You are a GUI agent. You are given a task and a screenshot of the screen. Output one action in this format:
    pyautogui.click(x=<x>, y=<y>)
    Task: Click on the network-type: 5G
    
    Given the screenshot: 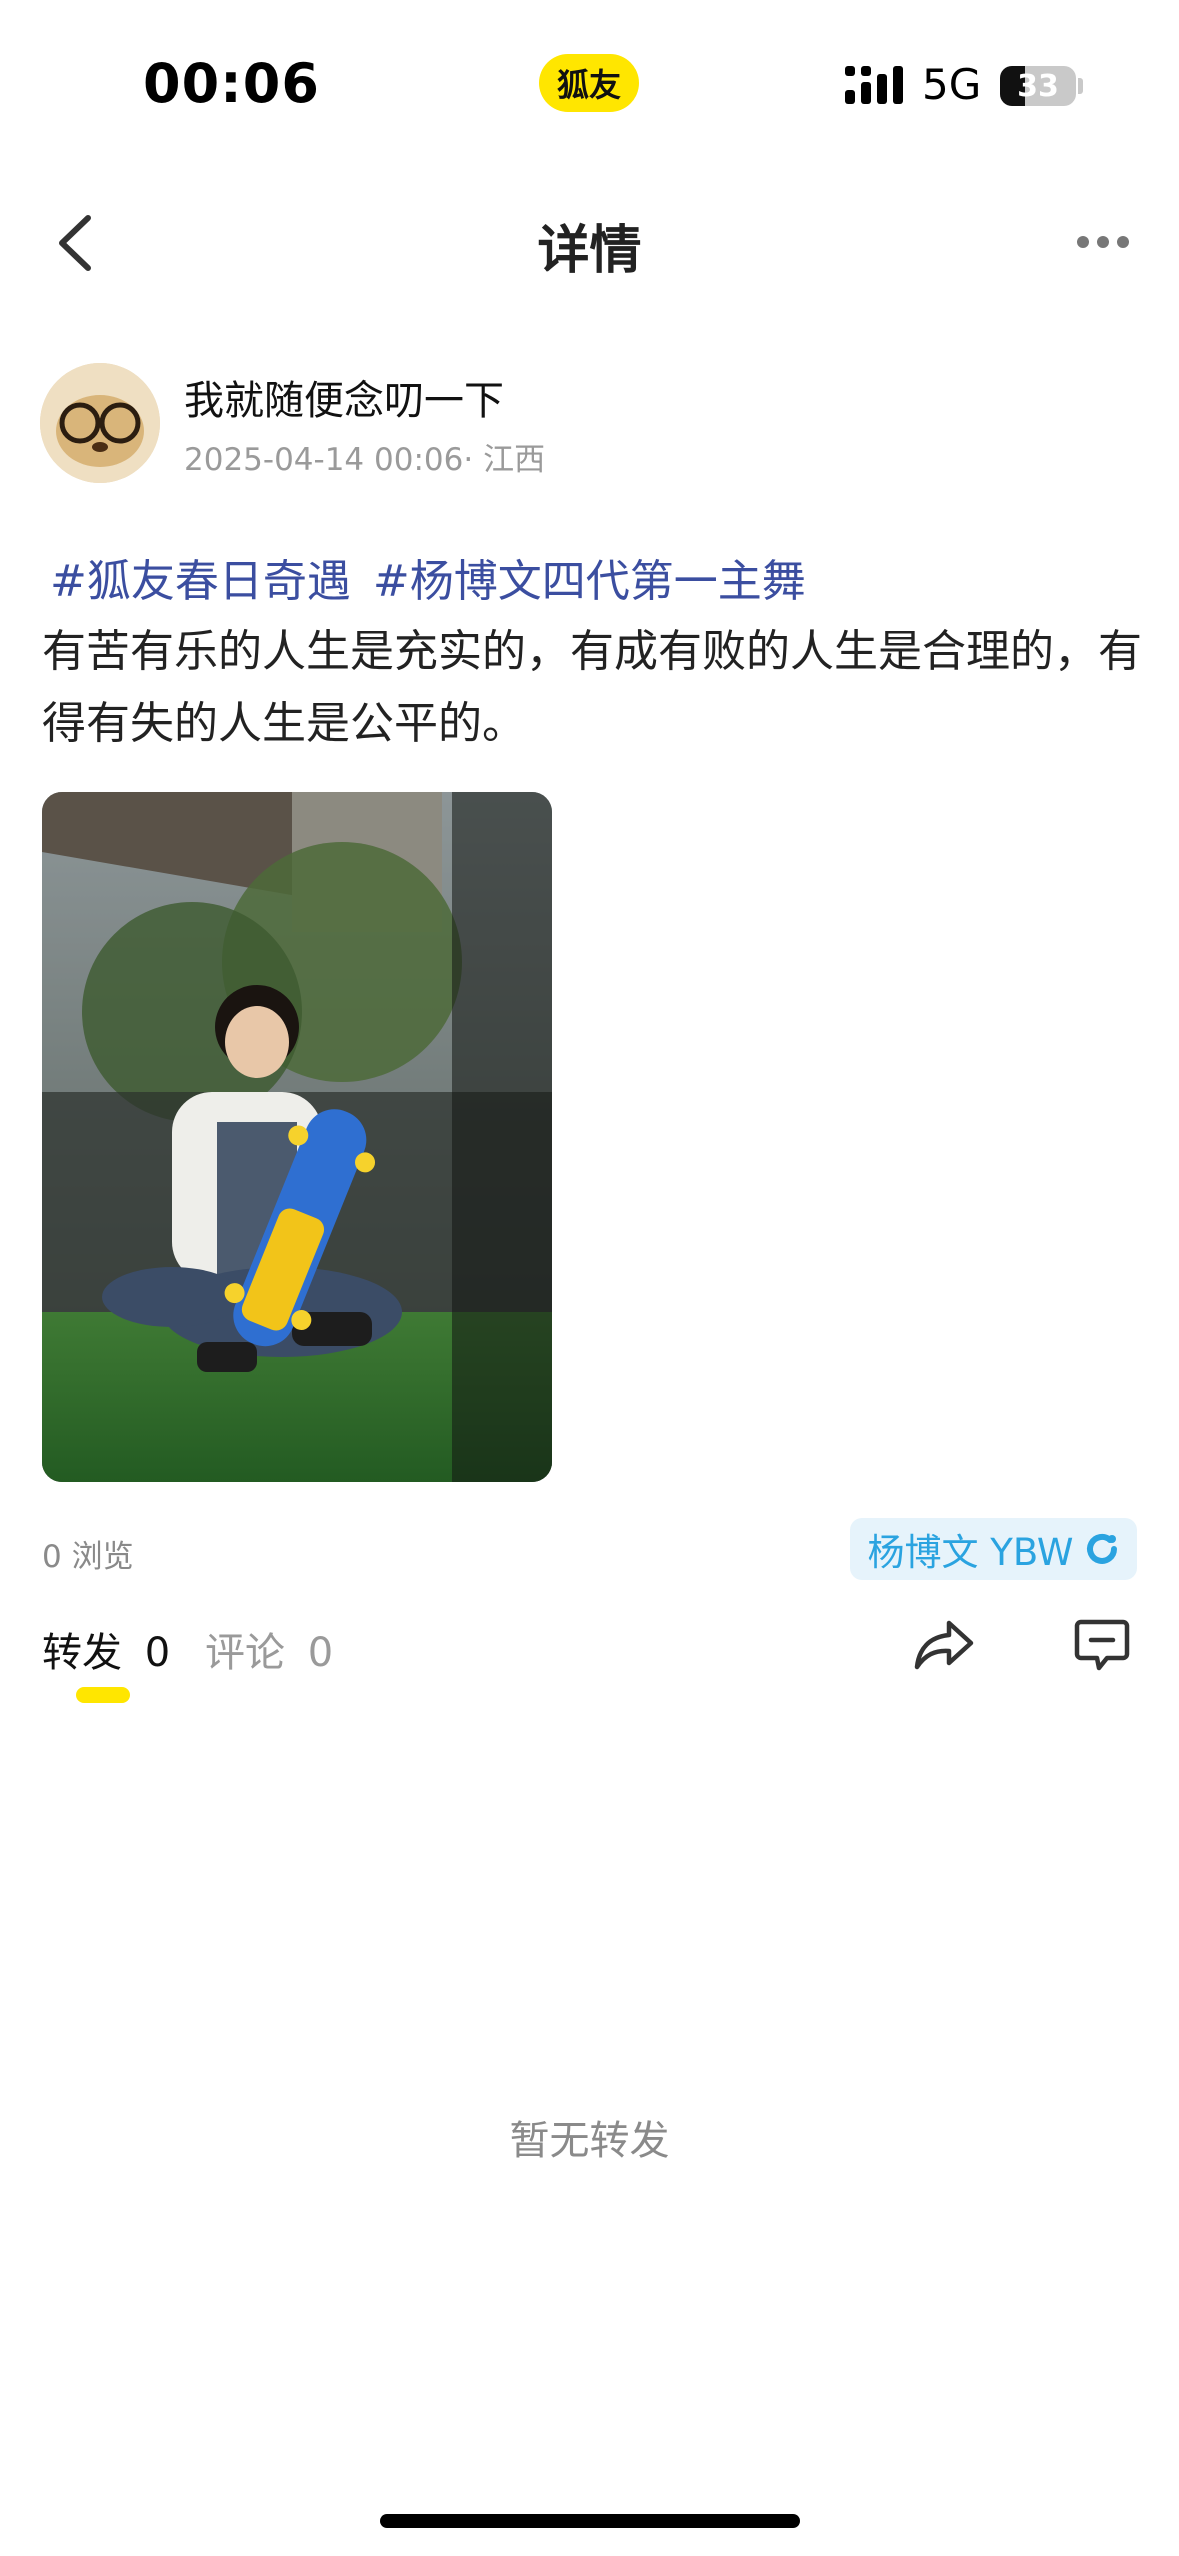 What is the action you would take?
    pyautogui.click(x=952, y=84)
    